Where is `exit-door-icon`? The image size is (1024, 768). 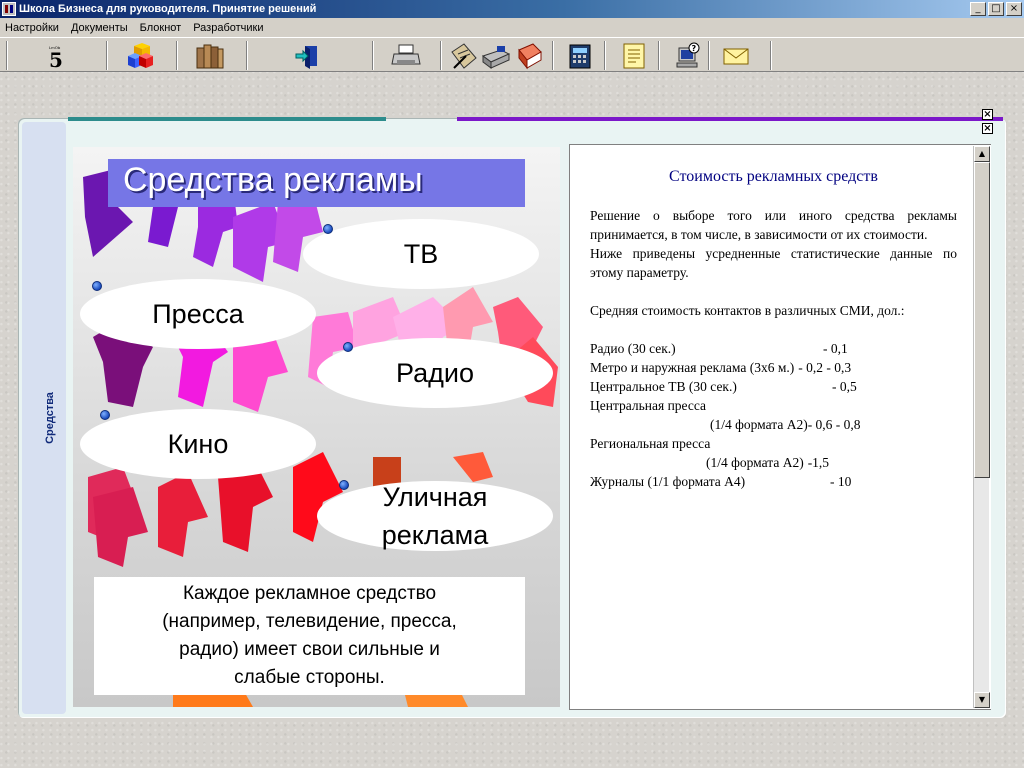
exit-door-icon is located at coordinates (308, 55).